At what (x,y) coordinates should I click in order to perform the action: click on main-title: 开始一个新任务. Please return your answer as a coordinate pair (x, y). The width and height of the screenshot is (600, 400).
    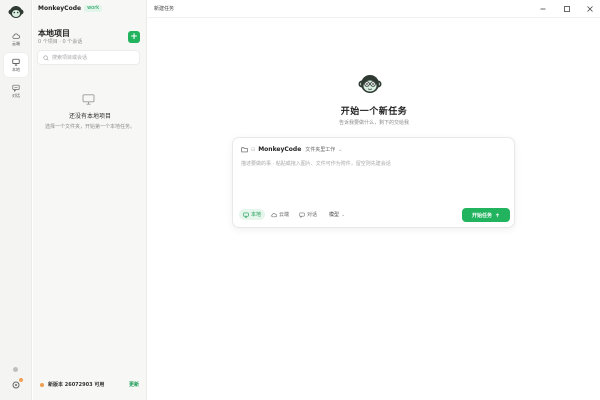
    Looking at the image, I should click on (374, 112).